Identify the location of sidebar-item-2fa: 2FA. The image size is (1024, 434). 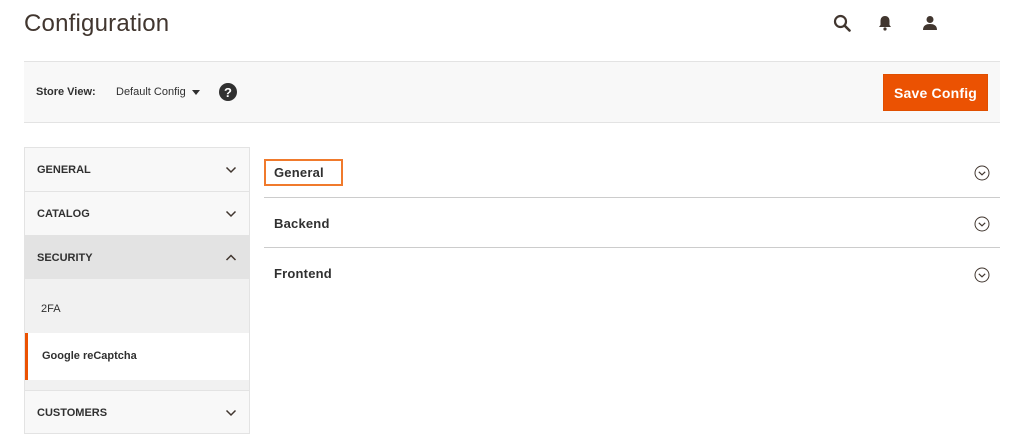
(137, 306).